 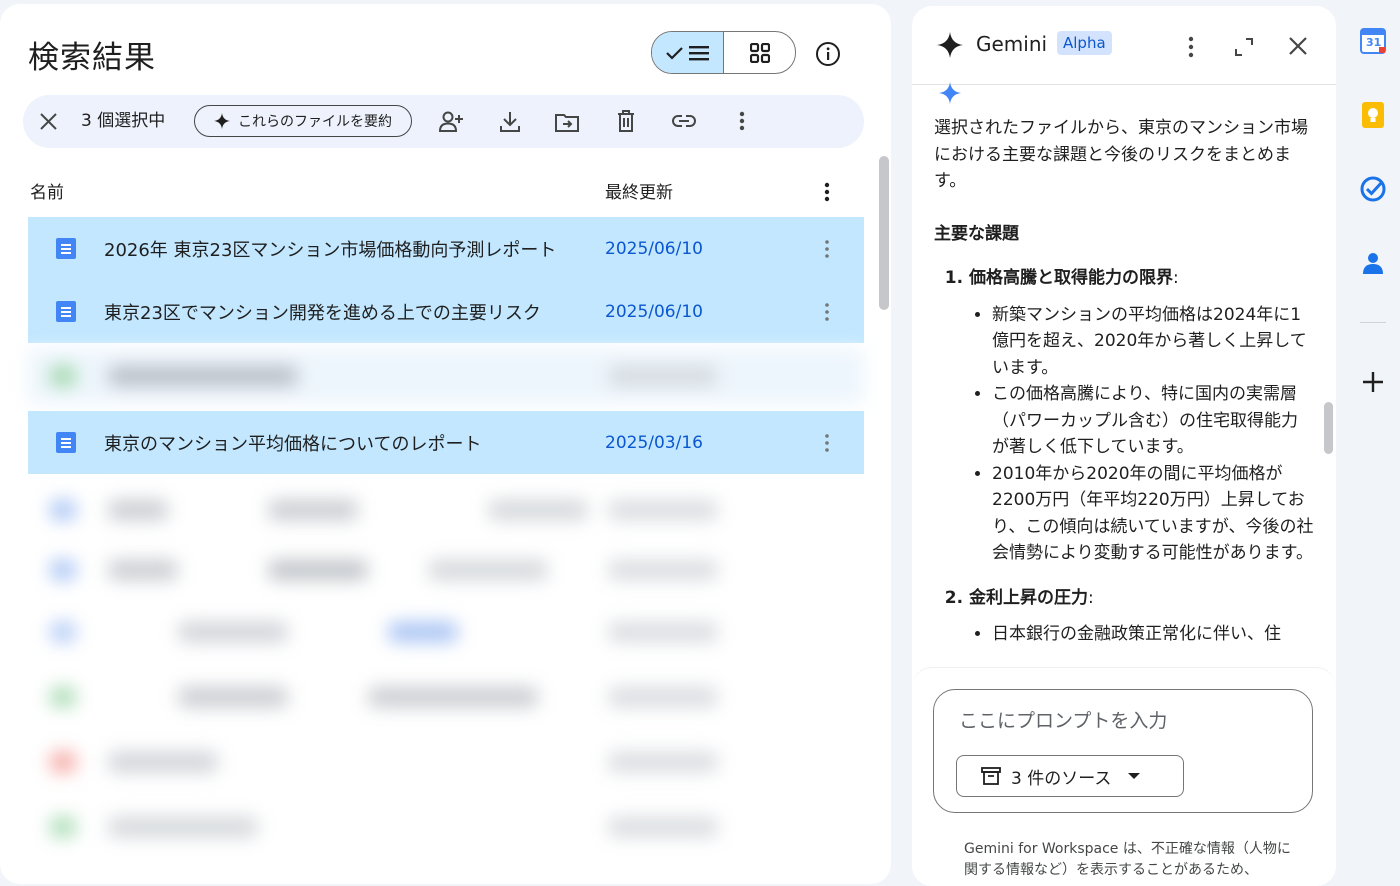 I want to click on file-name: 東京23区でマンション開発を進める上での主要リスク, so click(x=322, y=313).